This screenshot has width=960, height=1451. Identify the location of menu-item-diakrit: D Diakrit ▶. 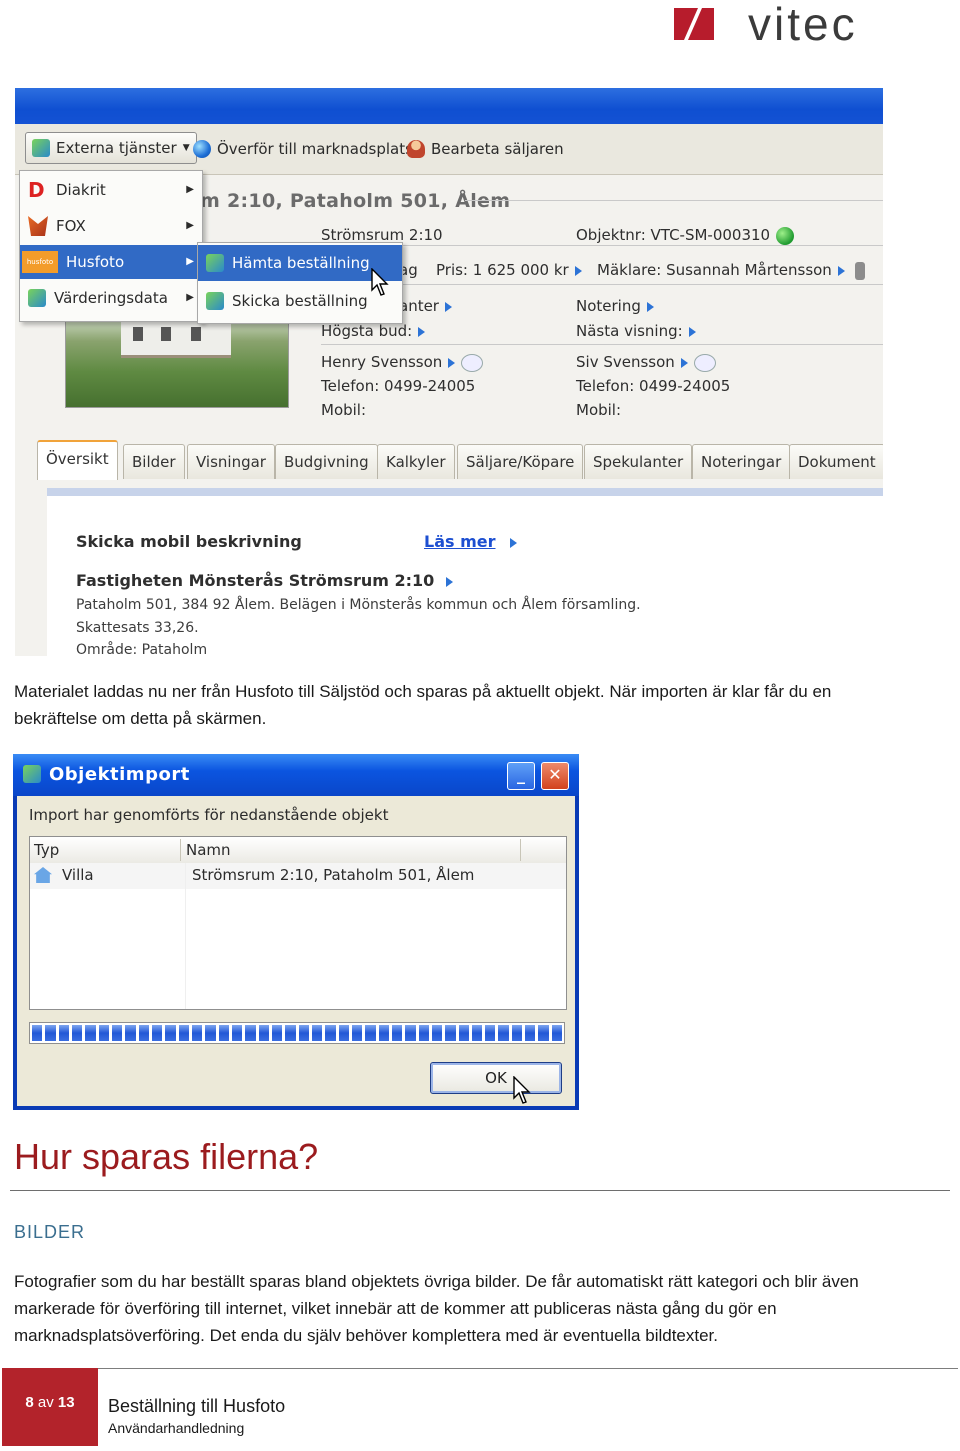
(111, 190).